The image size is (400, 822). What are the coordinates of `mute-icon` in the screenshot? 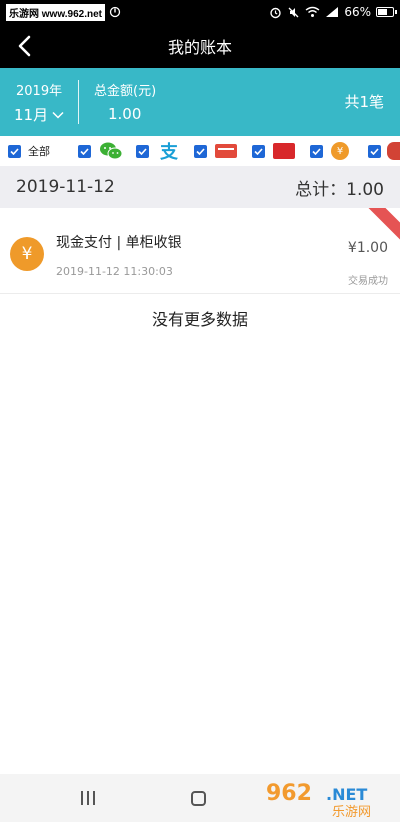 It's located at (293, 12).